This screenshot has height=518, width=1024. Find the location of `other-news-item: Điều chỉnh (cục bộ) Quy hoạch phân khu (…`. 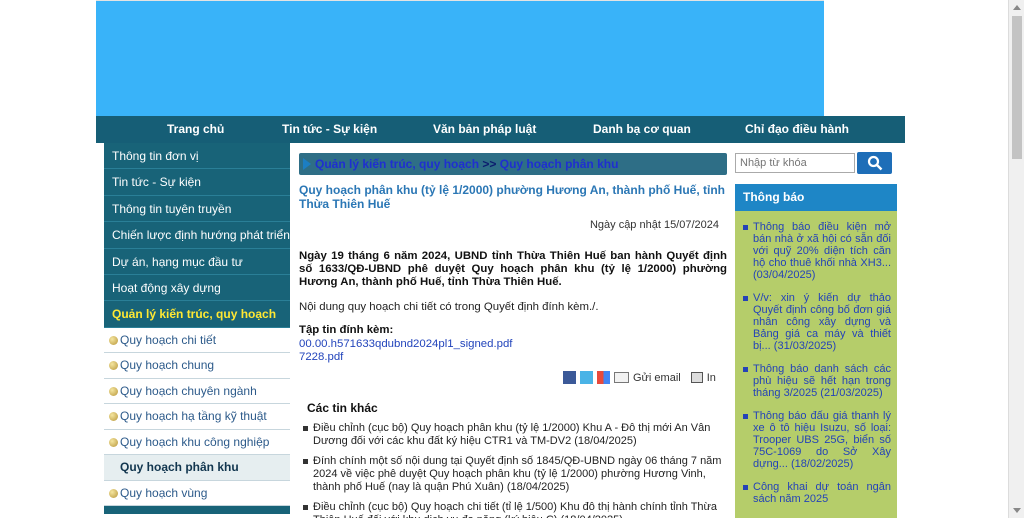

other-news-item: Điều chỉnh (cục bộ) Quy hoạch phân khu (… is located at coordinates (514, 435).